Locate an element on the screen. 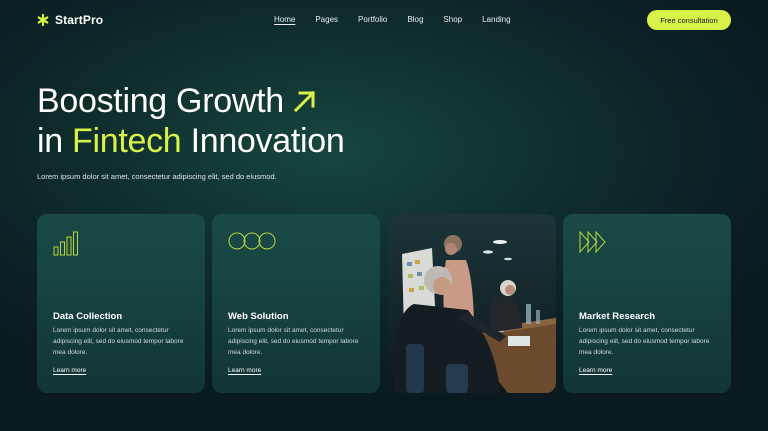  three-circles-icon is located at coordinates (252, 243).